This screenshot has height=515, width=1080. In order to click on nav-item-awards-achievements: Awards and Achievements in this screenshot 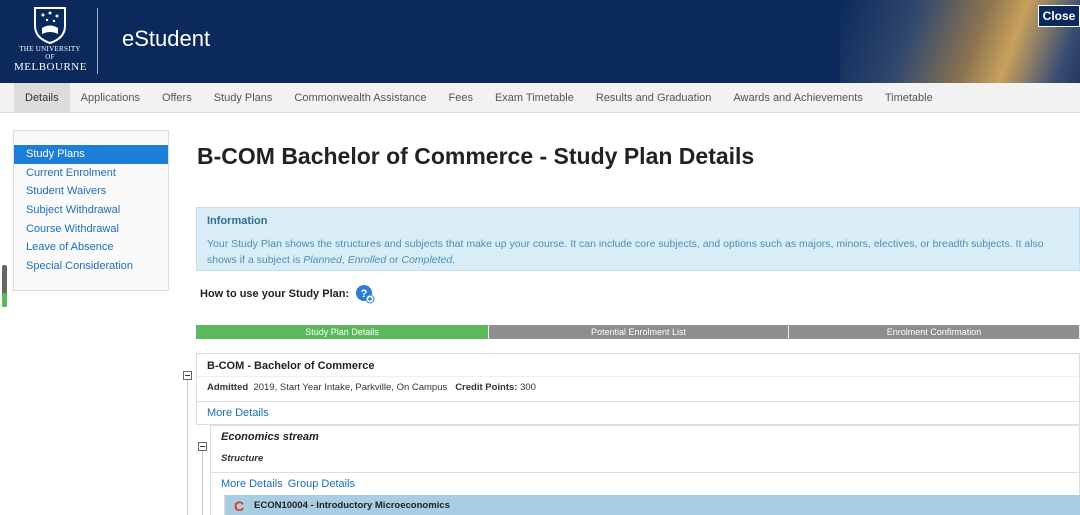, I will do `click(797, 98)`.